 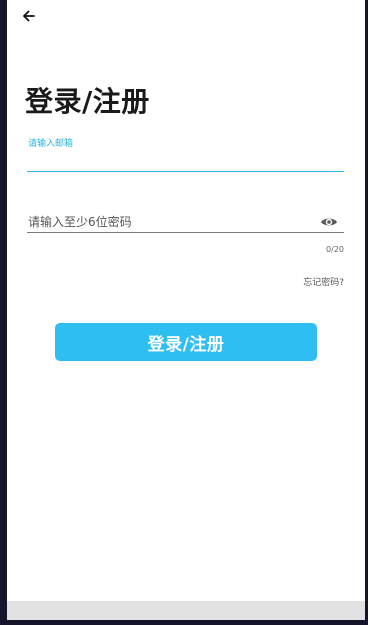 What do you see at coordinates (335, 249) in the screenshot?
I see `password-char-counter: 0/20` at bounding box center [335, 249].